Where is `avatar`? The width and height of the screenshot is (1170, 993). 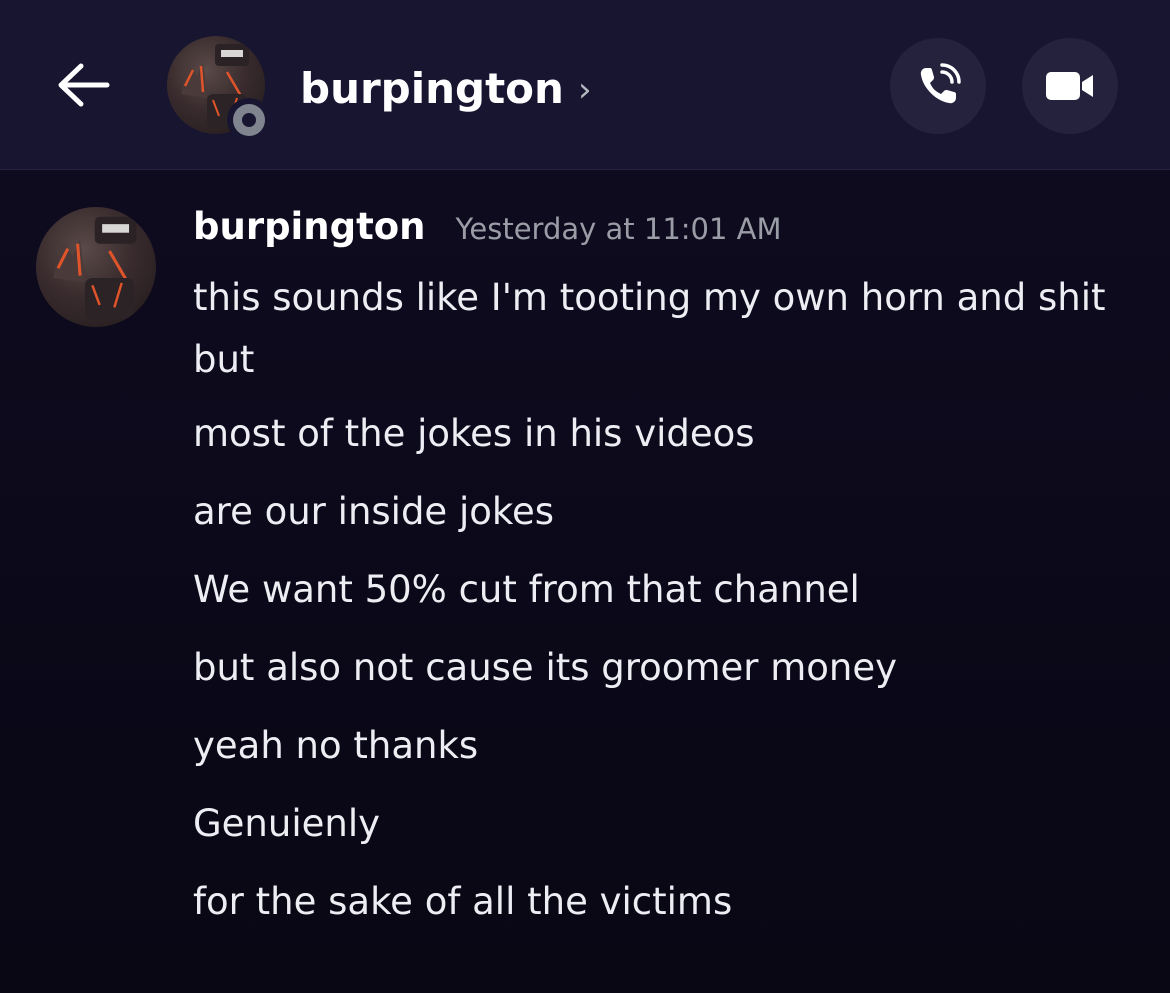
avatar is located at coordinates (96, 267).